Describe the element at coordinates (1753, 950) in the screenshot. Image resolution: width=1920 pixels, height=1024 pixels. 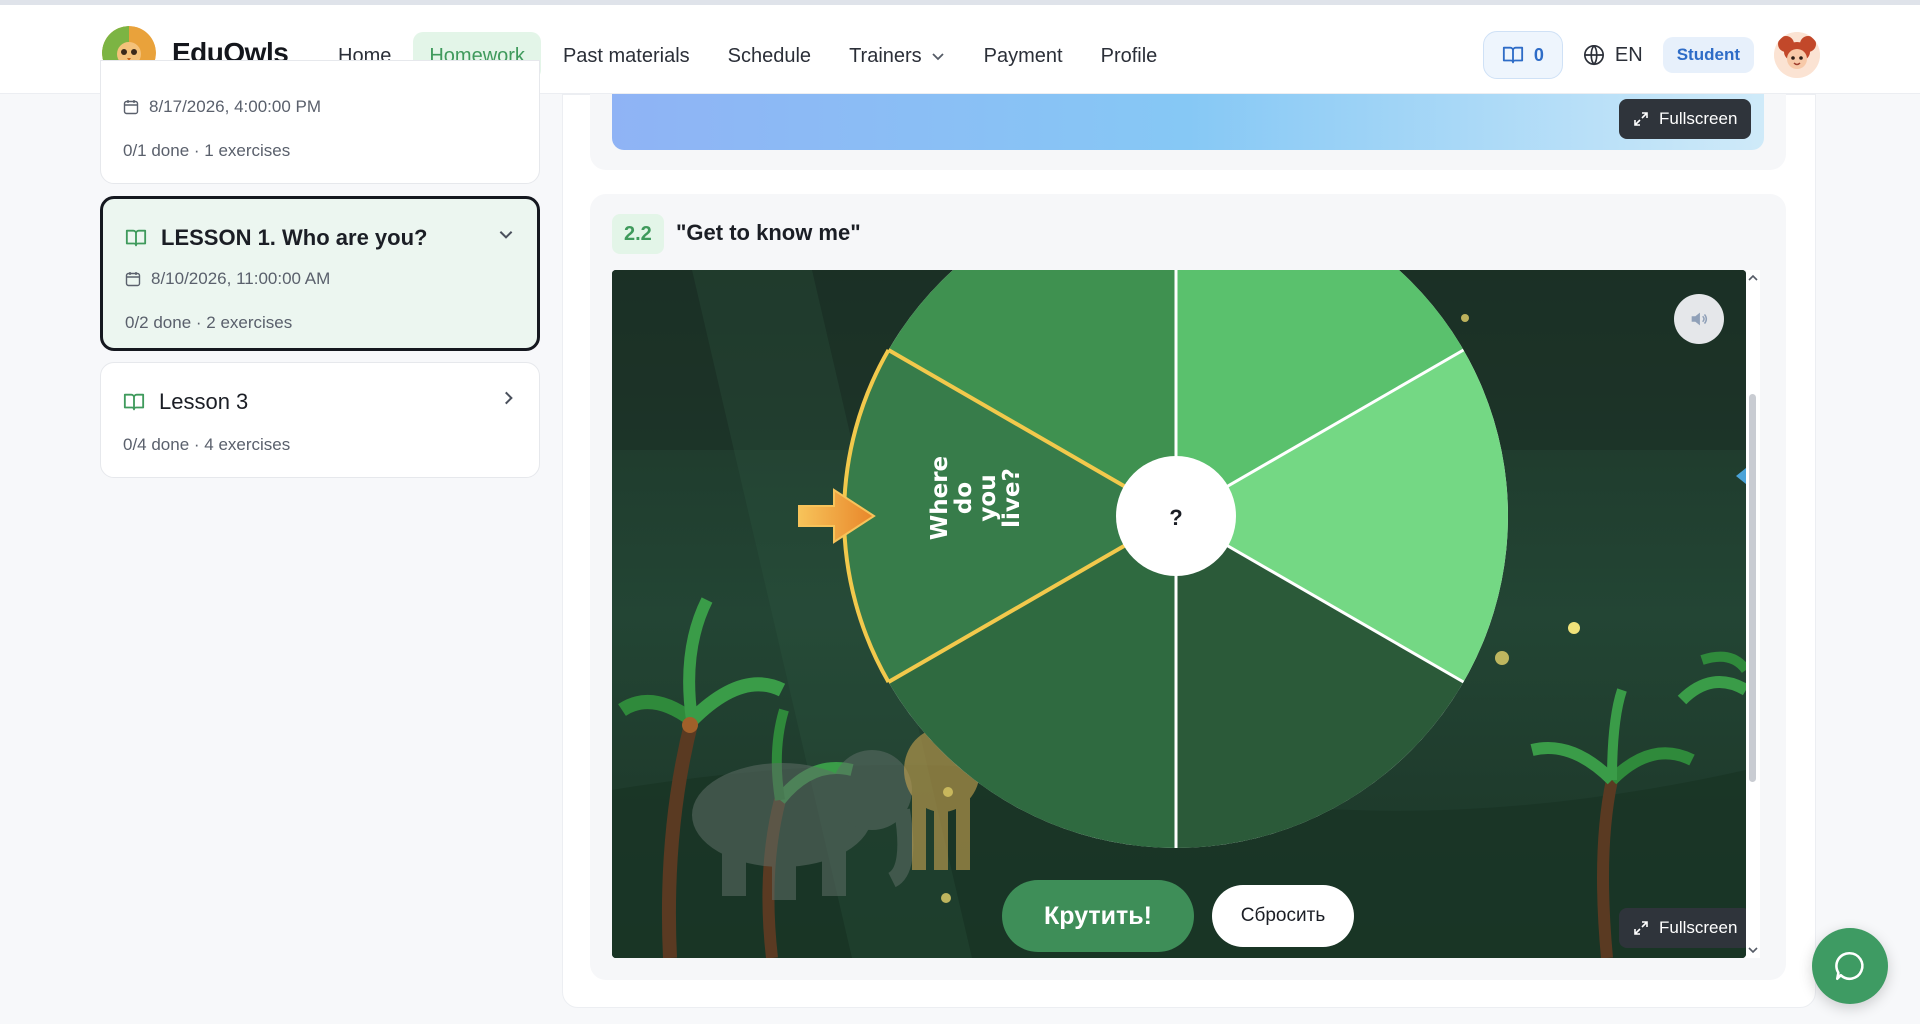
I see `scroll-down-arrow-icon` at that location.